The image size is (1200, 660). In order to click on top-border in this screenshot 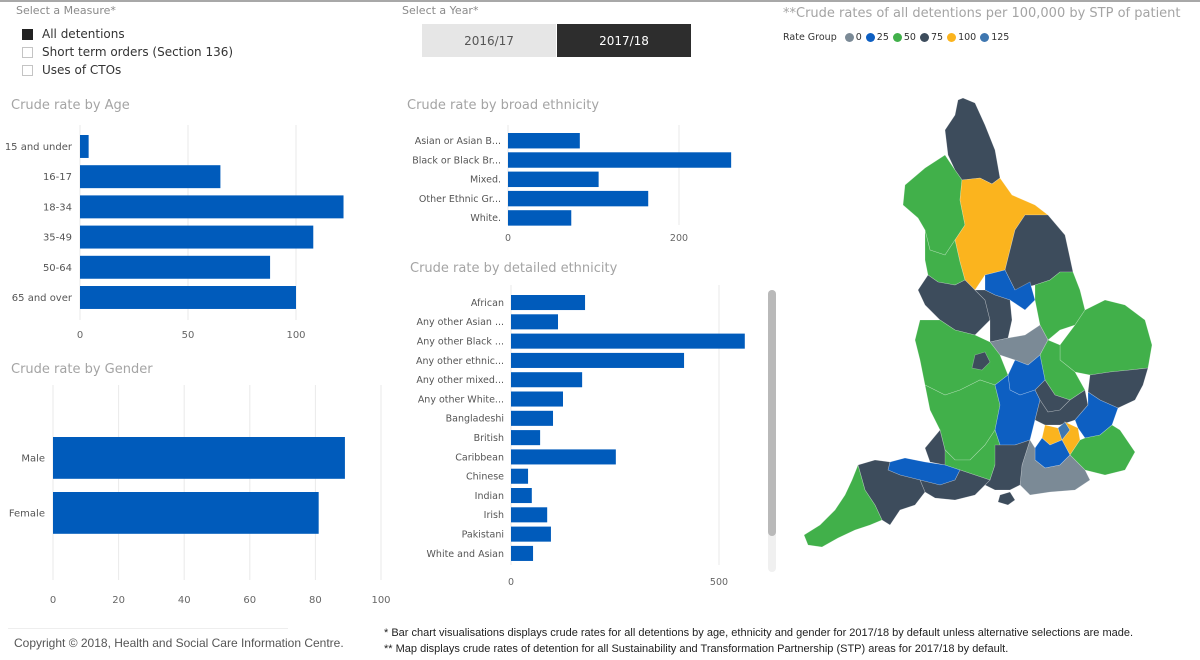, I will do `click(600, 1)`.